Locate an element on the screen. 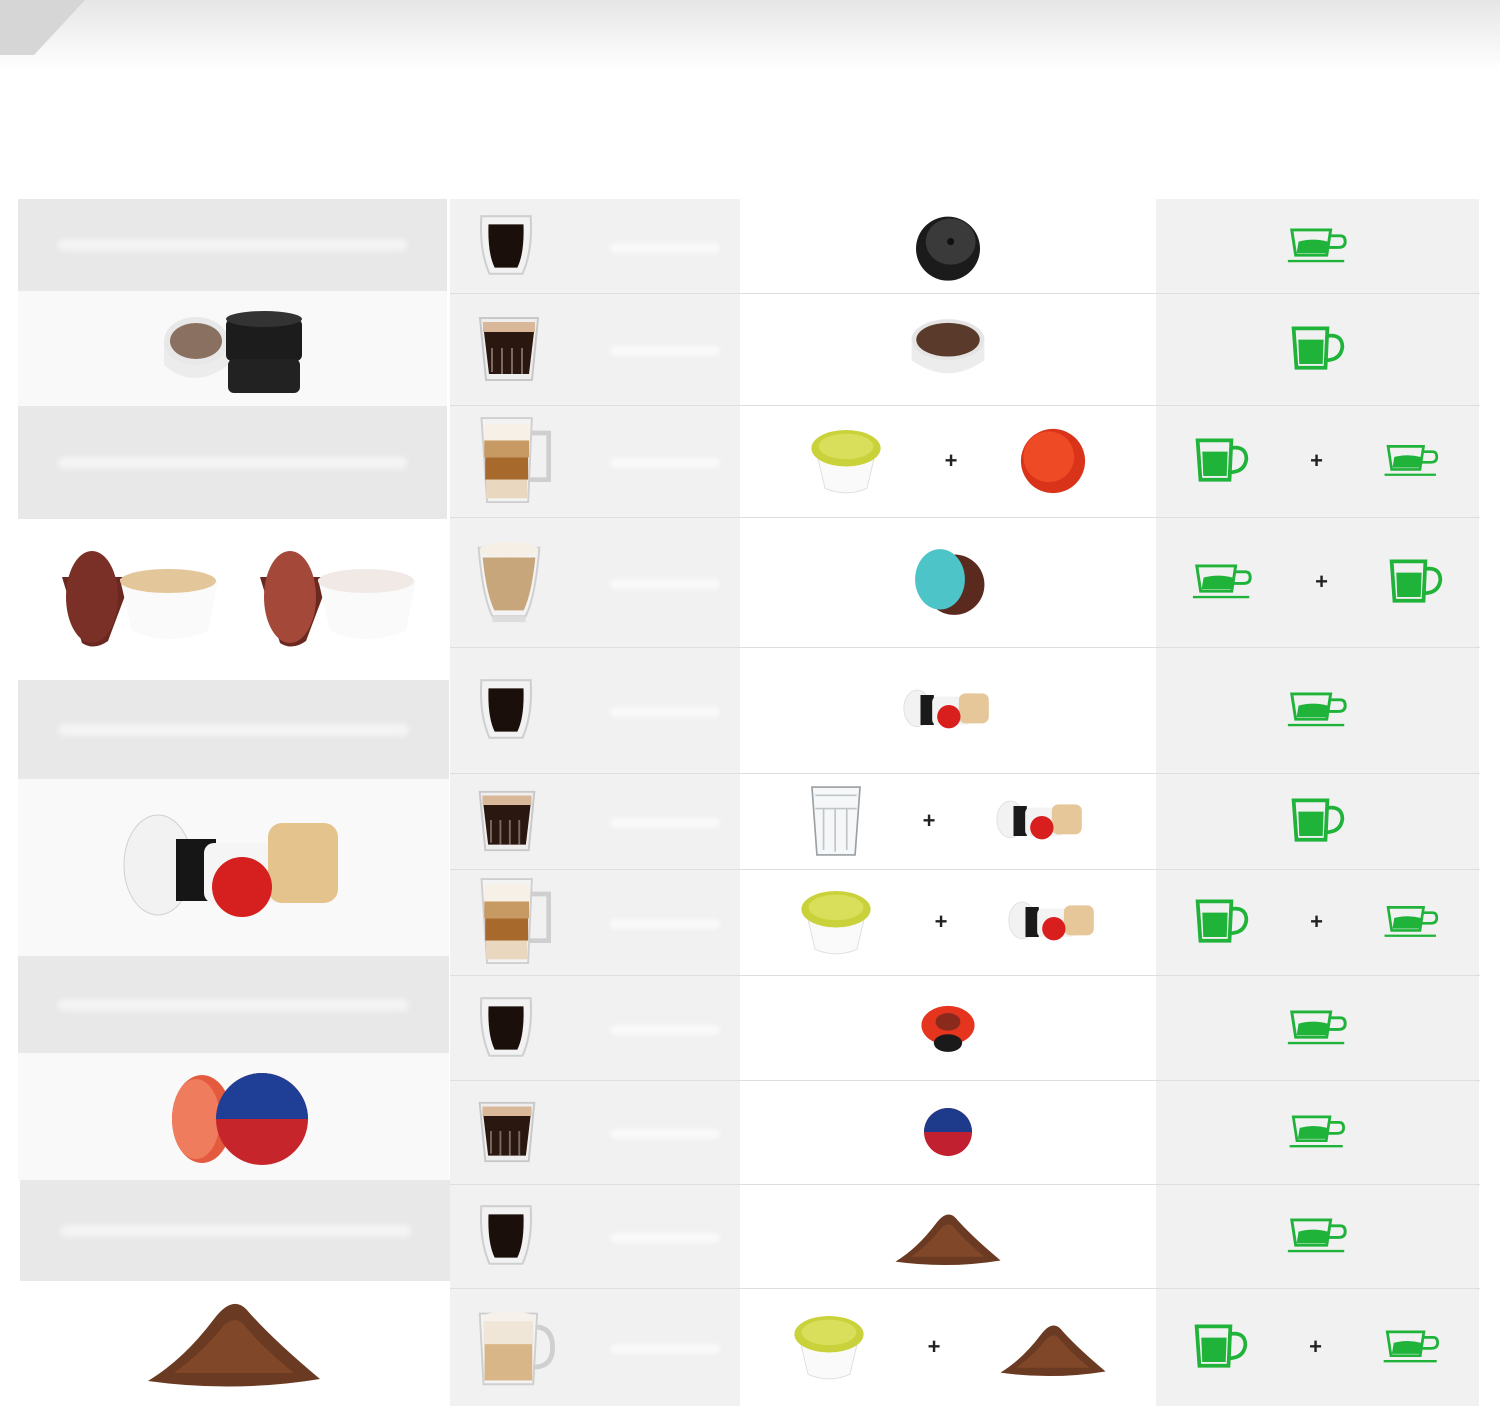 The image size is (1500, 1411). water-glass-icon is located at coordinates (836, 821).